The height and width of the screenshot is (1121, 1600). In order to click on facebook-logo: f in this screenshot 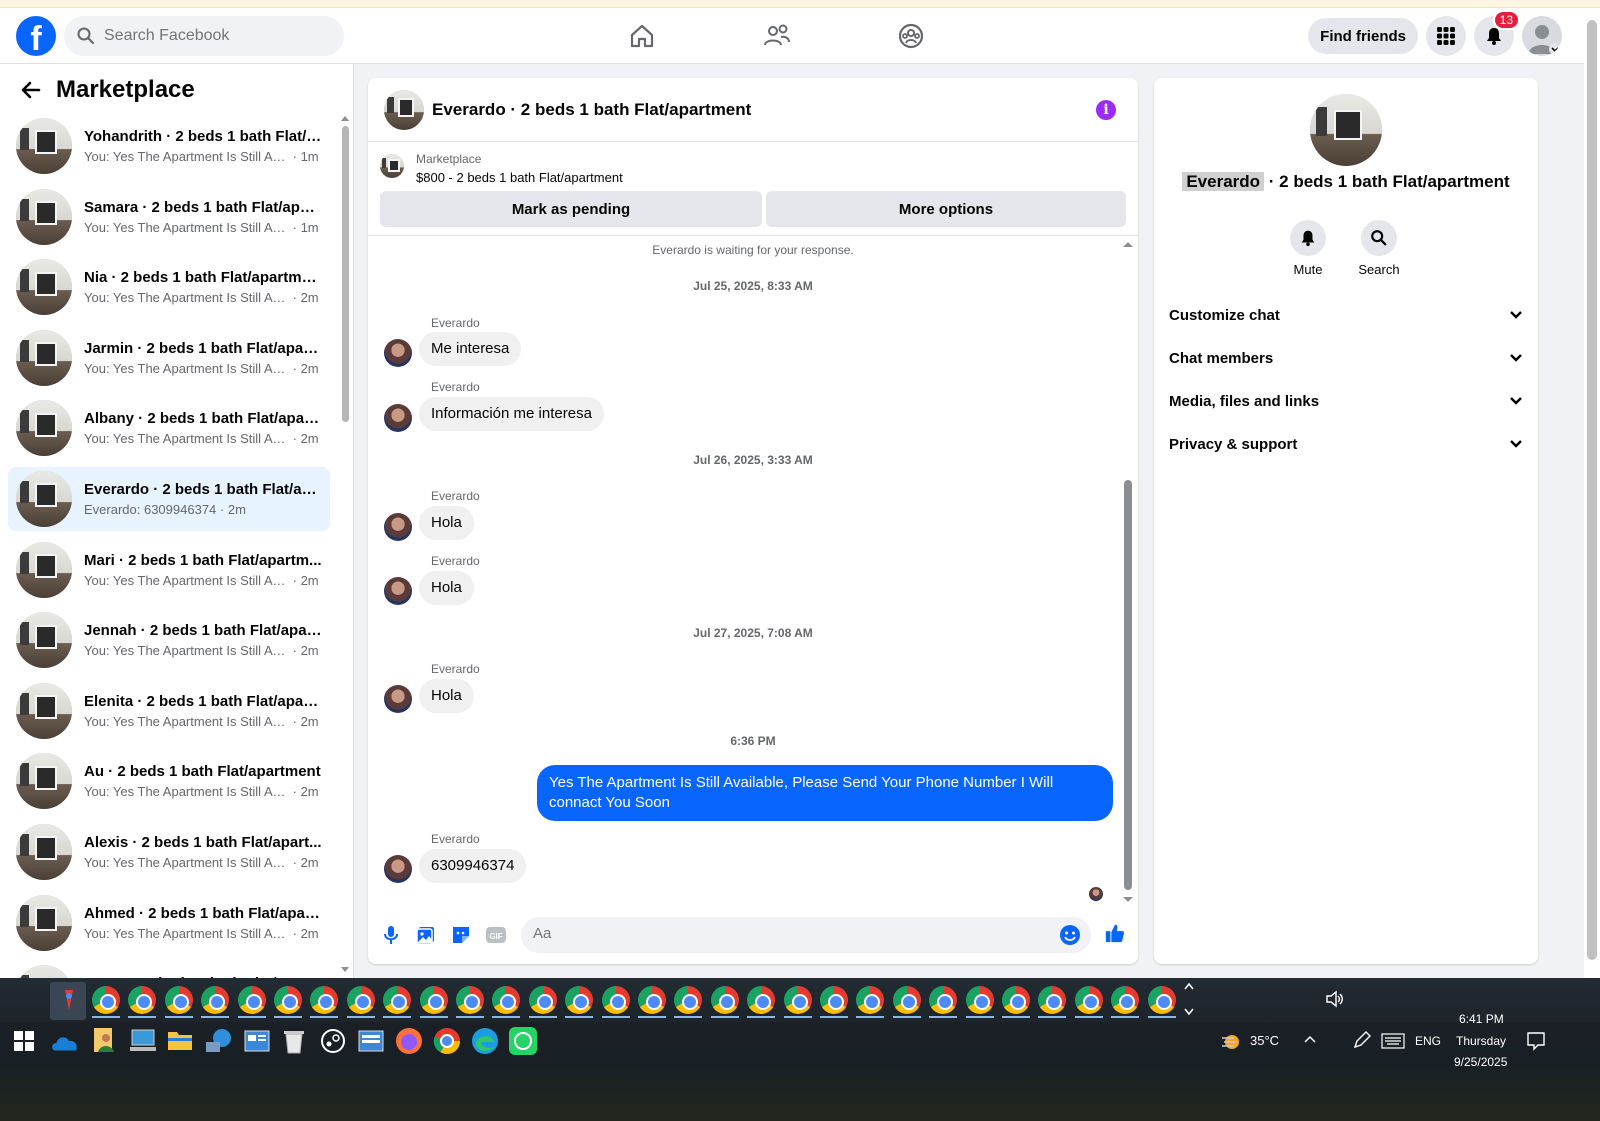, I will do `click(36, 36)`.